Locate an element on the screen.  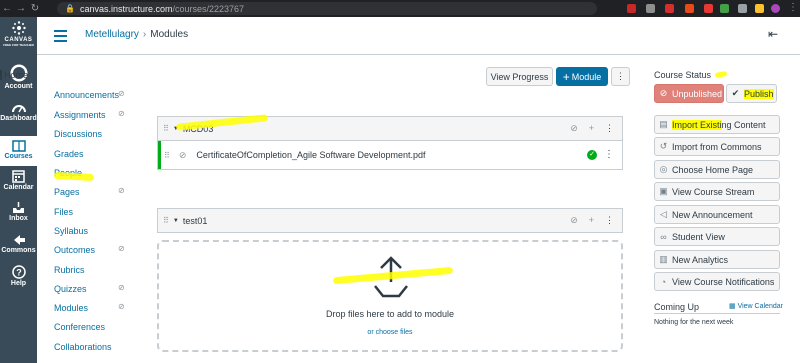
add-module-button: + Module is located at coordinates (582, 76).